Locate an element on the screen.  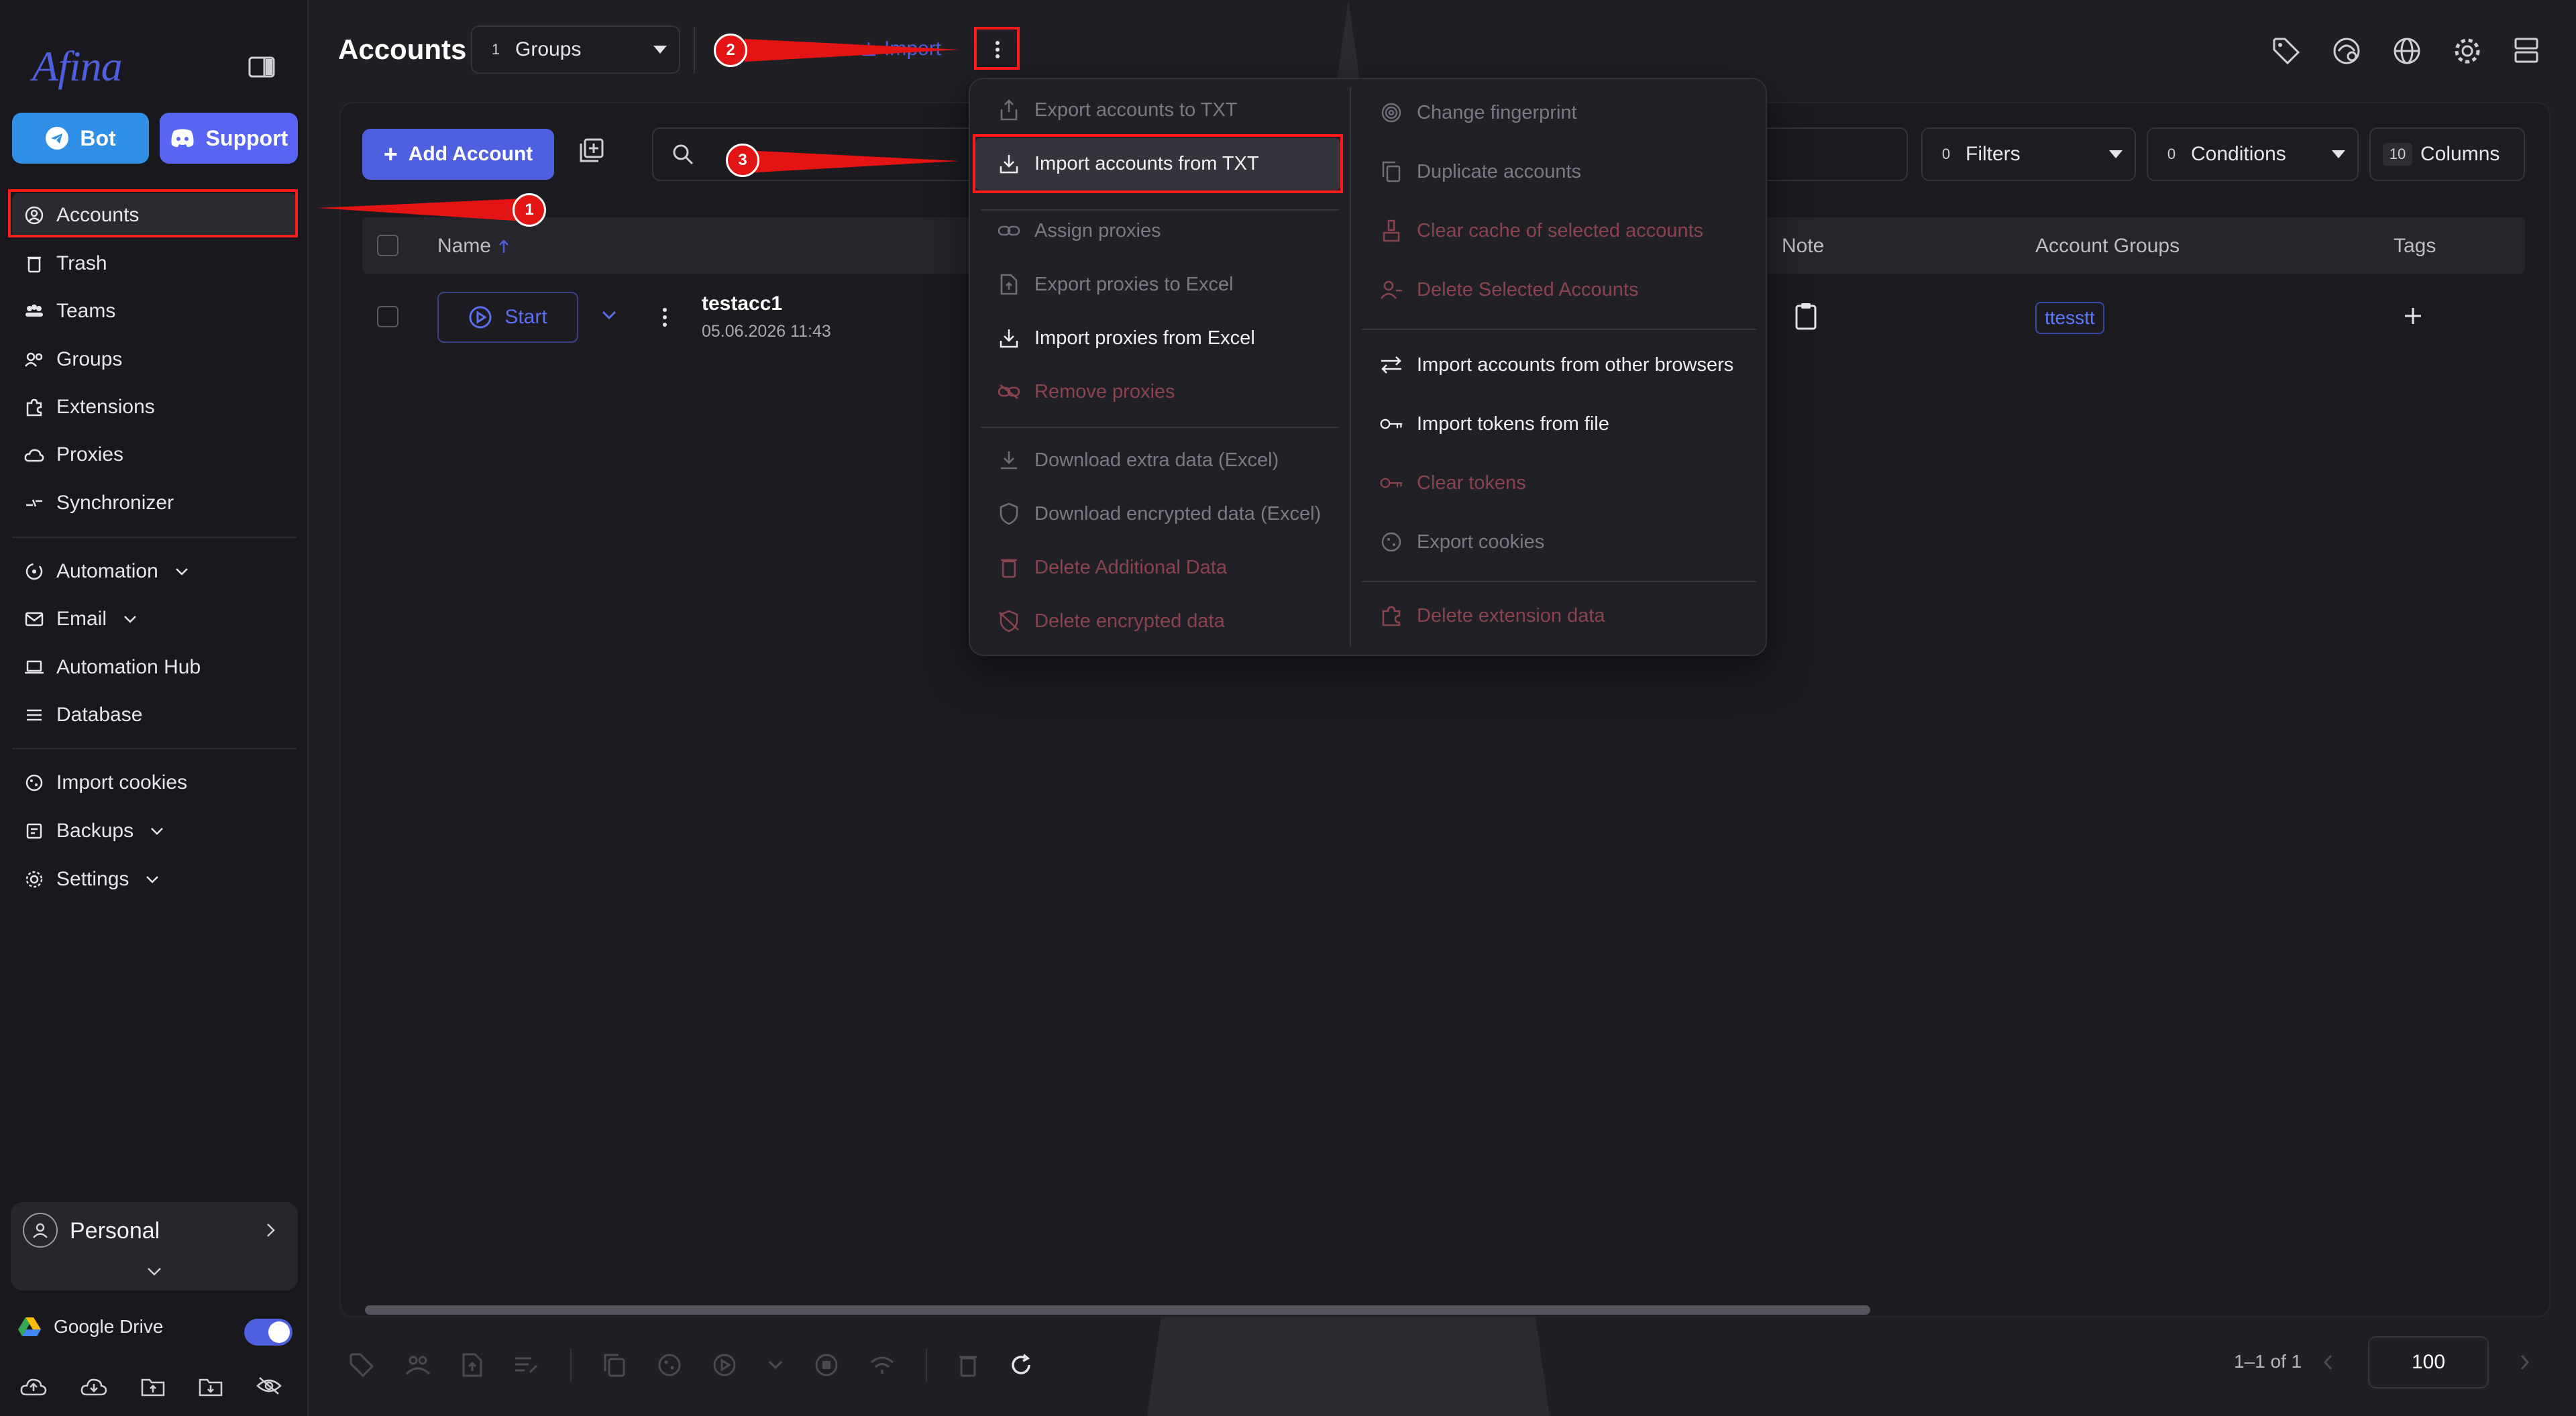
annotation-marker-3: 3 is located at coordinates (742, 160).